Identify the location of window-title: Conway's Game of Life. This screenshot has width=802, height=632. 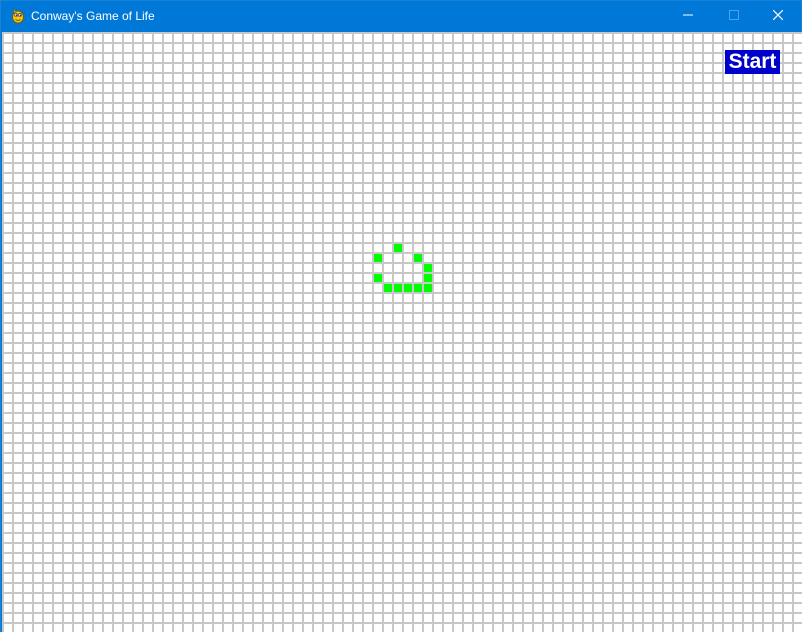
(93, 16).